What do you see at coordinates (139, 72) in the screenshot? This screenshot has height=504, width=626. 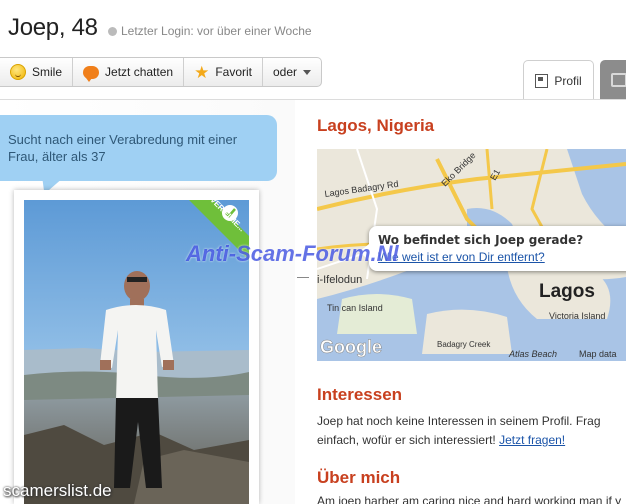 I see `chat-button-label: Jetzt chatten` at bounding box center [139, 72].